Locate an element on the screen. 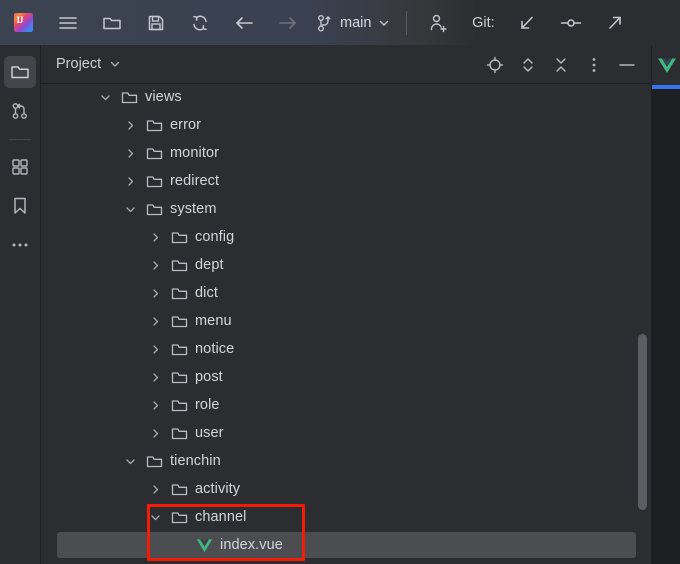 The image size is (680, 564). tree-row: channel is located at coordinates (338, 517).